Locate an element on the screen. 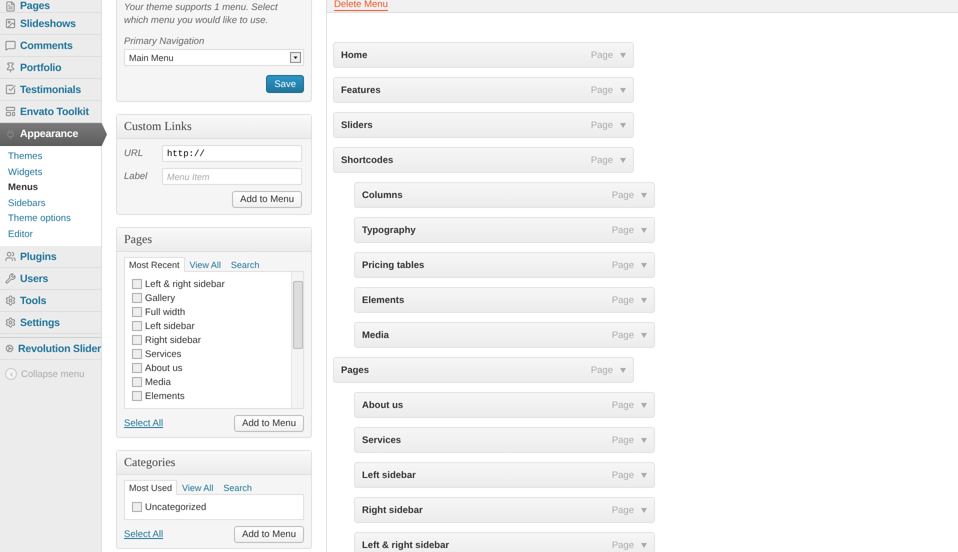 This screenshot has height=552, width=958. settings-icon is located at coordinates (10, 300).